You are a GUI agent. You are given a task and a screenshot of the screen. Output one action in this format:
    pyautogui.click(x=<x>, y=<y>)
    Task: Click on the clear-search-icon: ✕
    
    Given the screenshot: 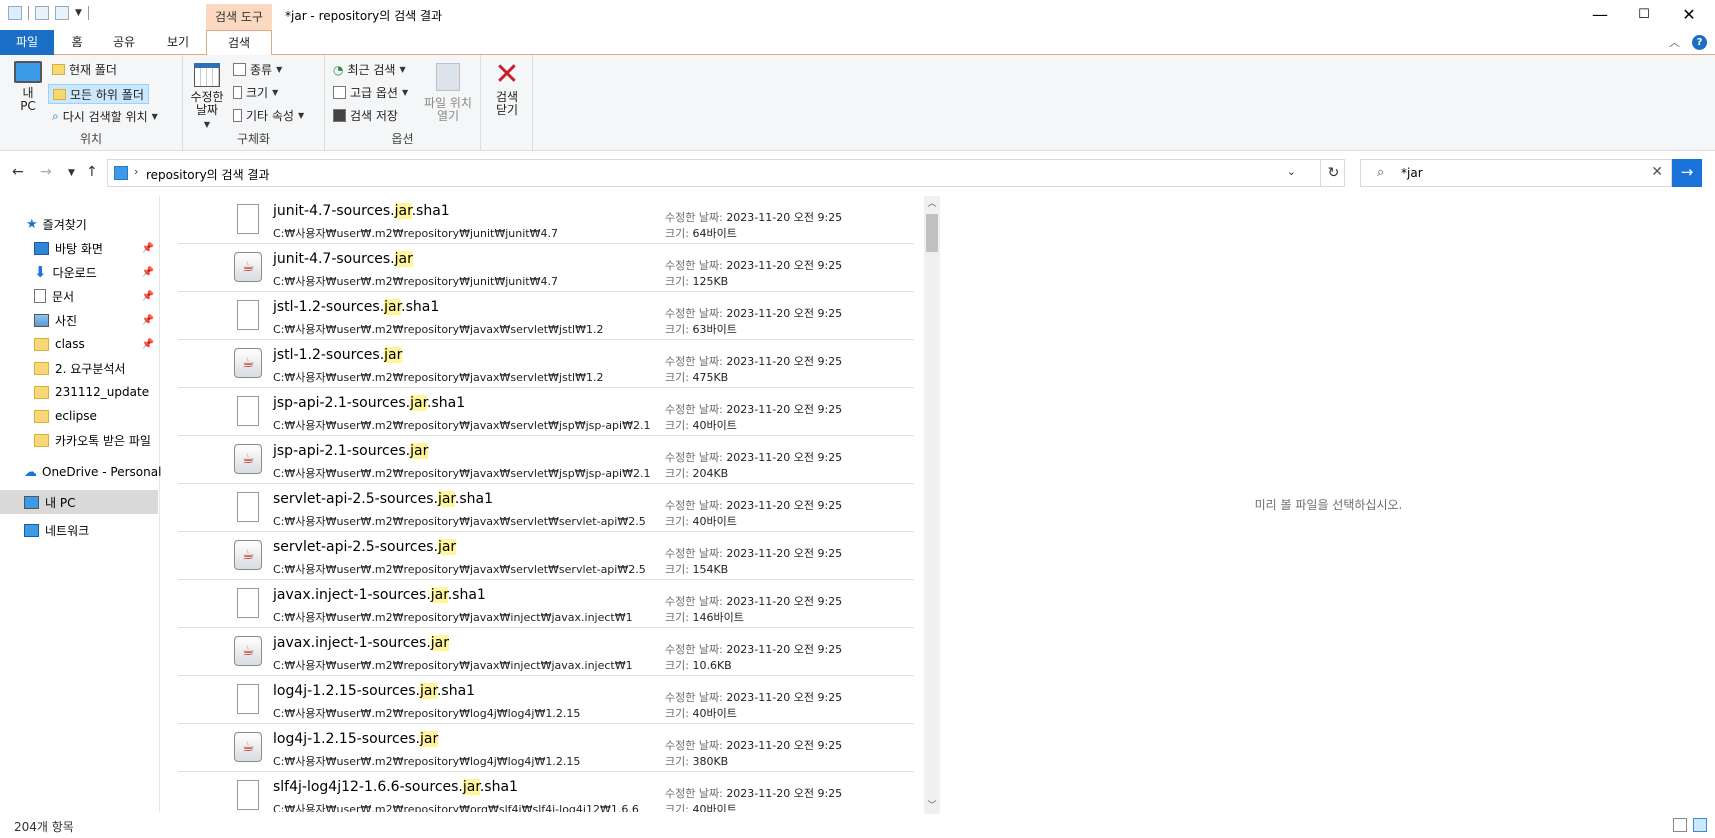 What is the action you would take?
    pyautogui.click(x=1657, y=172)
    